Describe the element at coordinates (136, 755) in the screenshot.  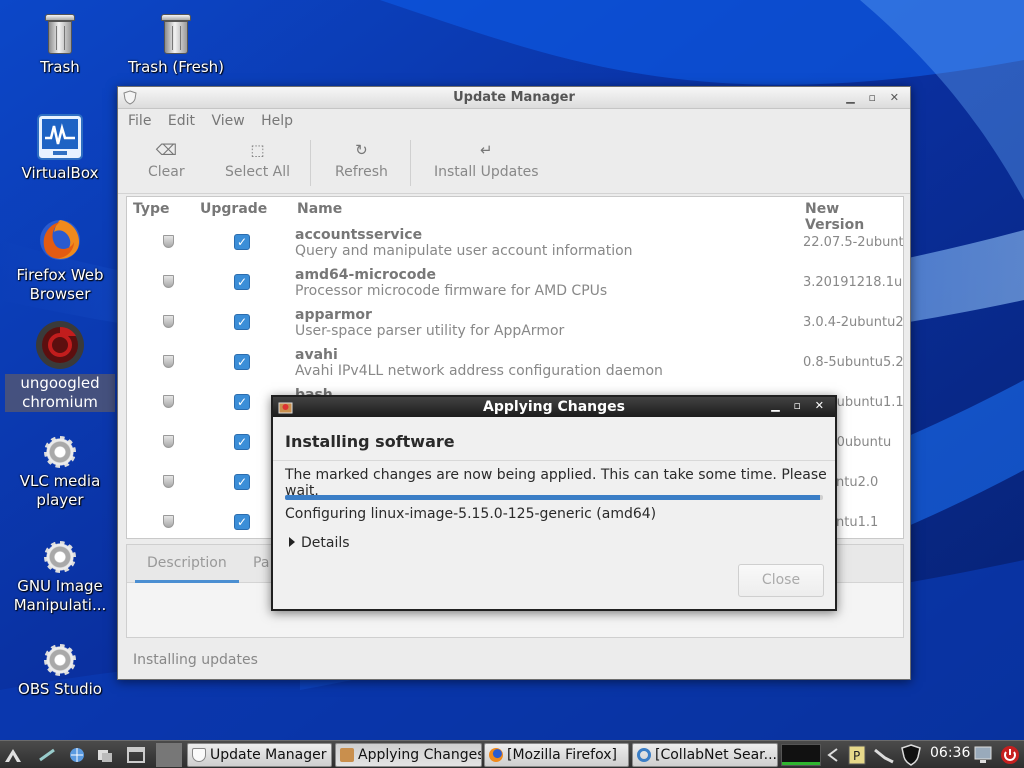
I see `window-switch-icon` at that location.